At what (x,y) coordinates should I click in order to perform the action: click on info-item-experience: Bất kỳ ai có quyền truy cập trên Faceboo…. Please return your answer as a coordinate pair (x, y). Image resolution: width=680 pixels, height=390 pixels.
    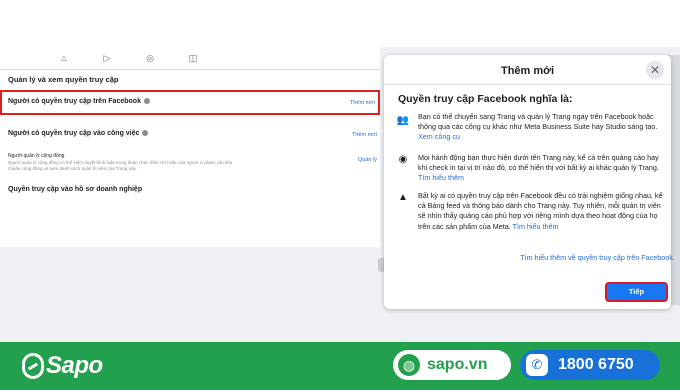
    Looking at the image, I should click on (540, 211).